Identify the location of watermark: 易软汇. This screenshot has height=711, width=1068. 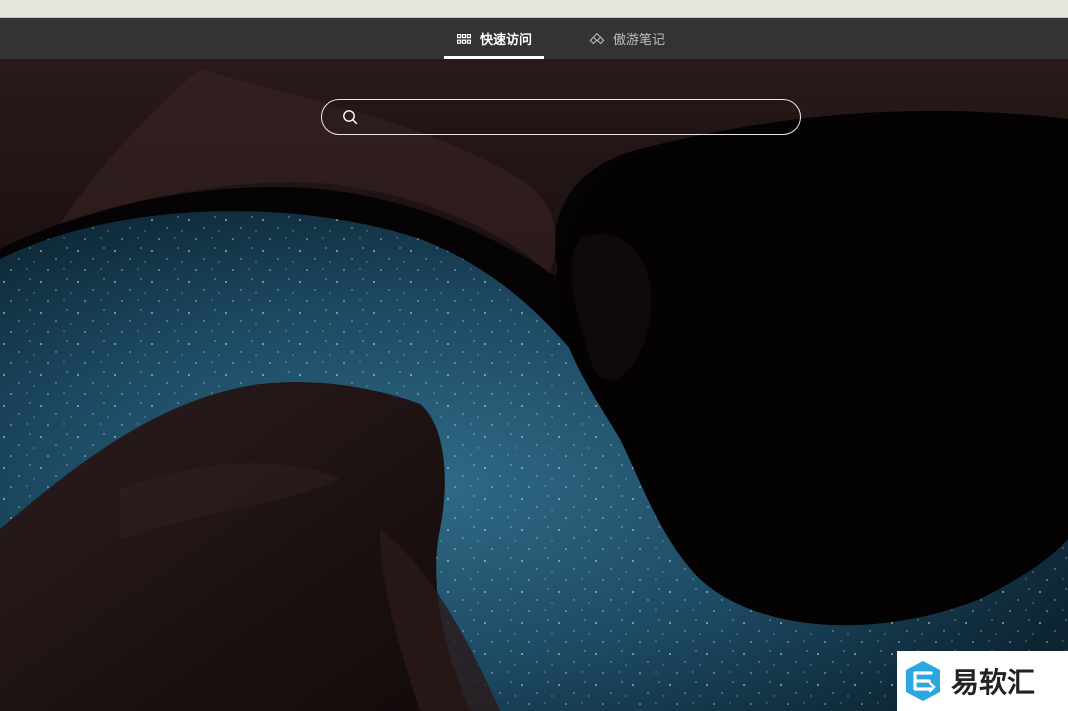
(982, 681).